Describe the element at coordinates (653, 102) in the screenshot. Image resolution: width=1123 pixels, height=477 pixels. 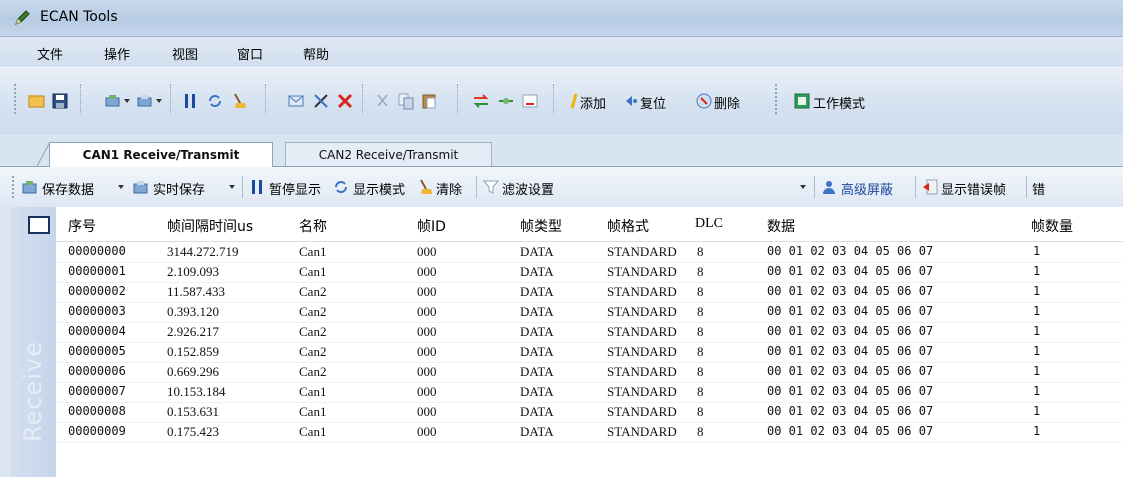
I see `reset-button: 复位` at that location.